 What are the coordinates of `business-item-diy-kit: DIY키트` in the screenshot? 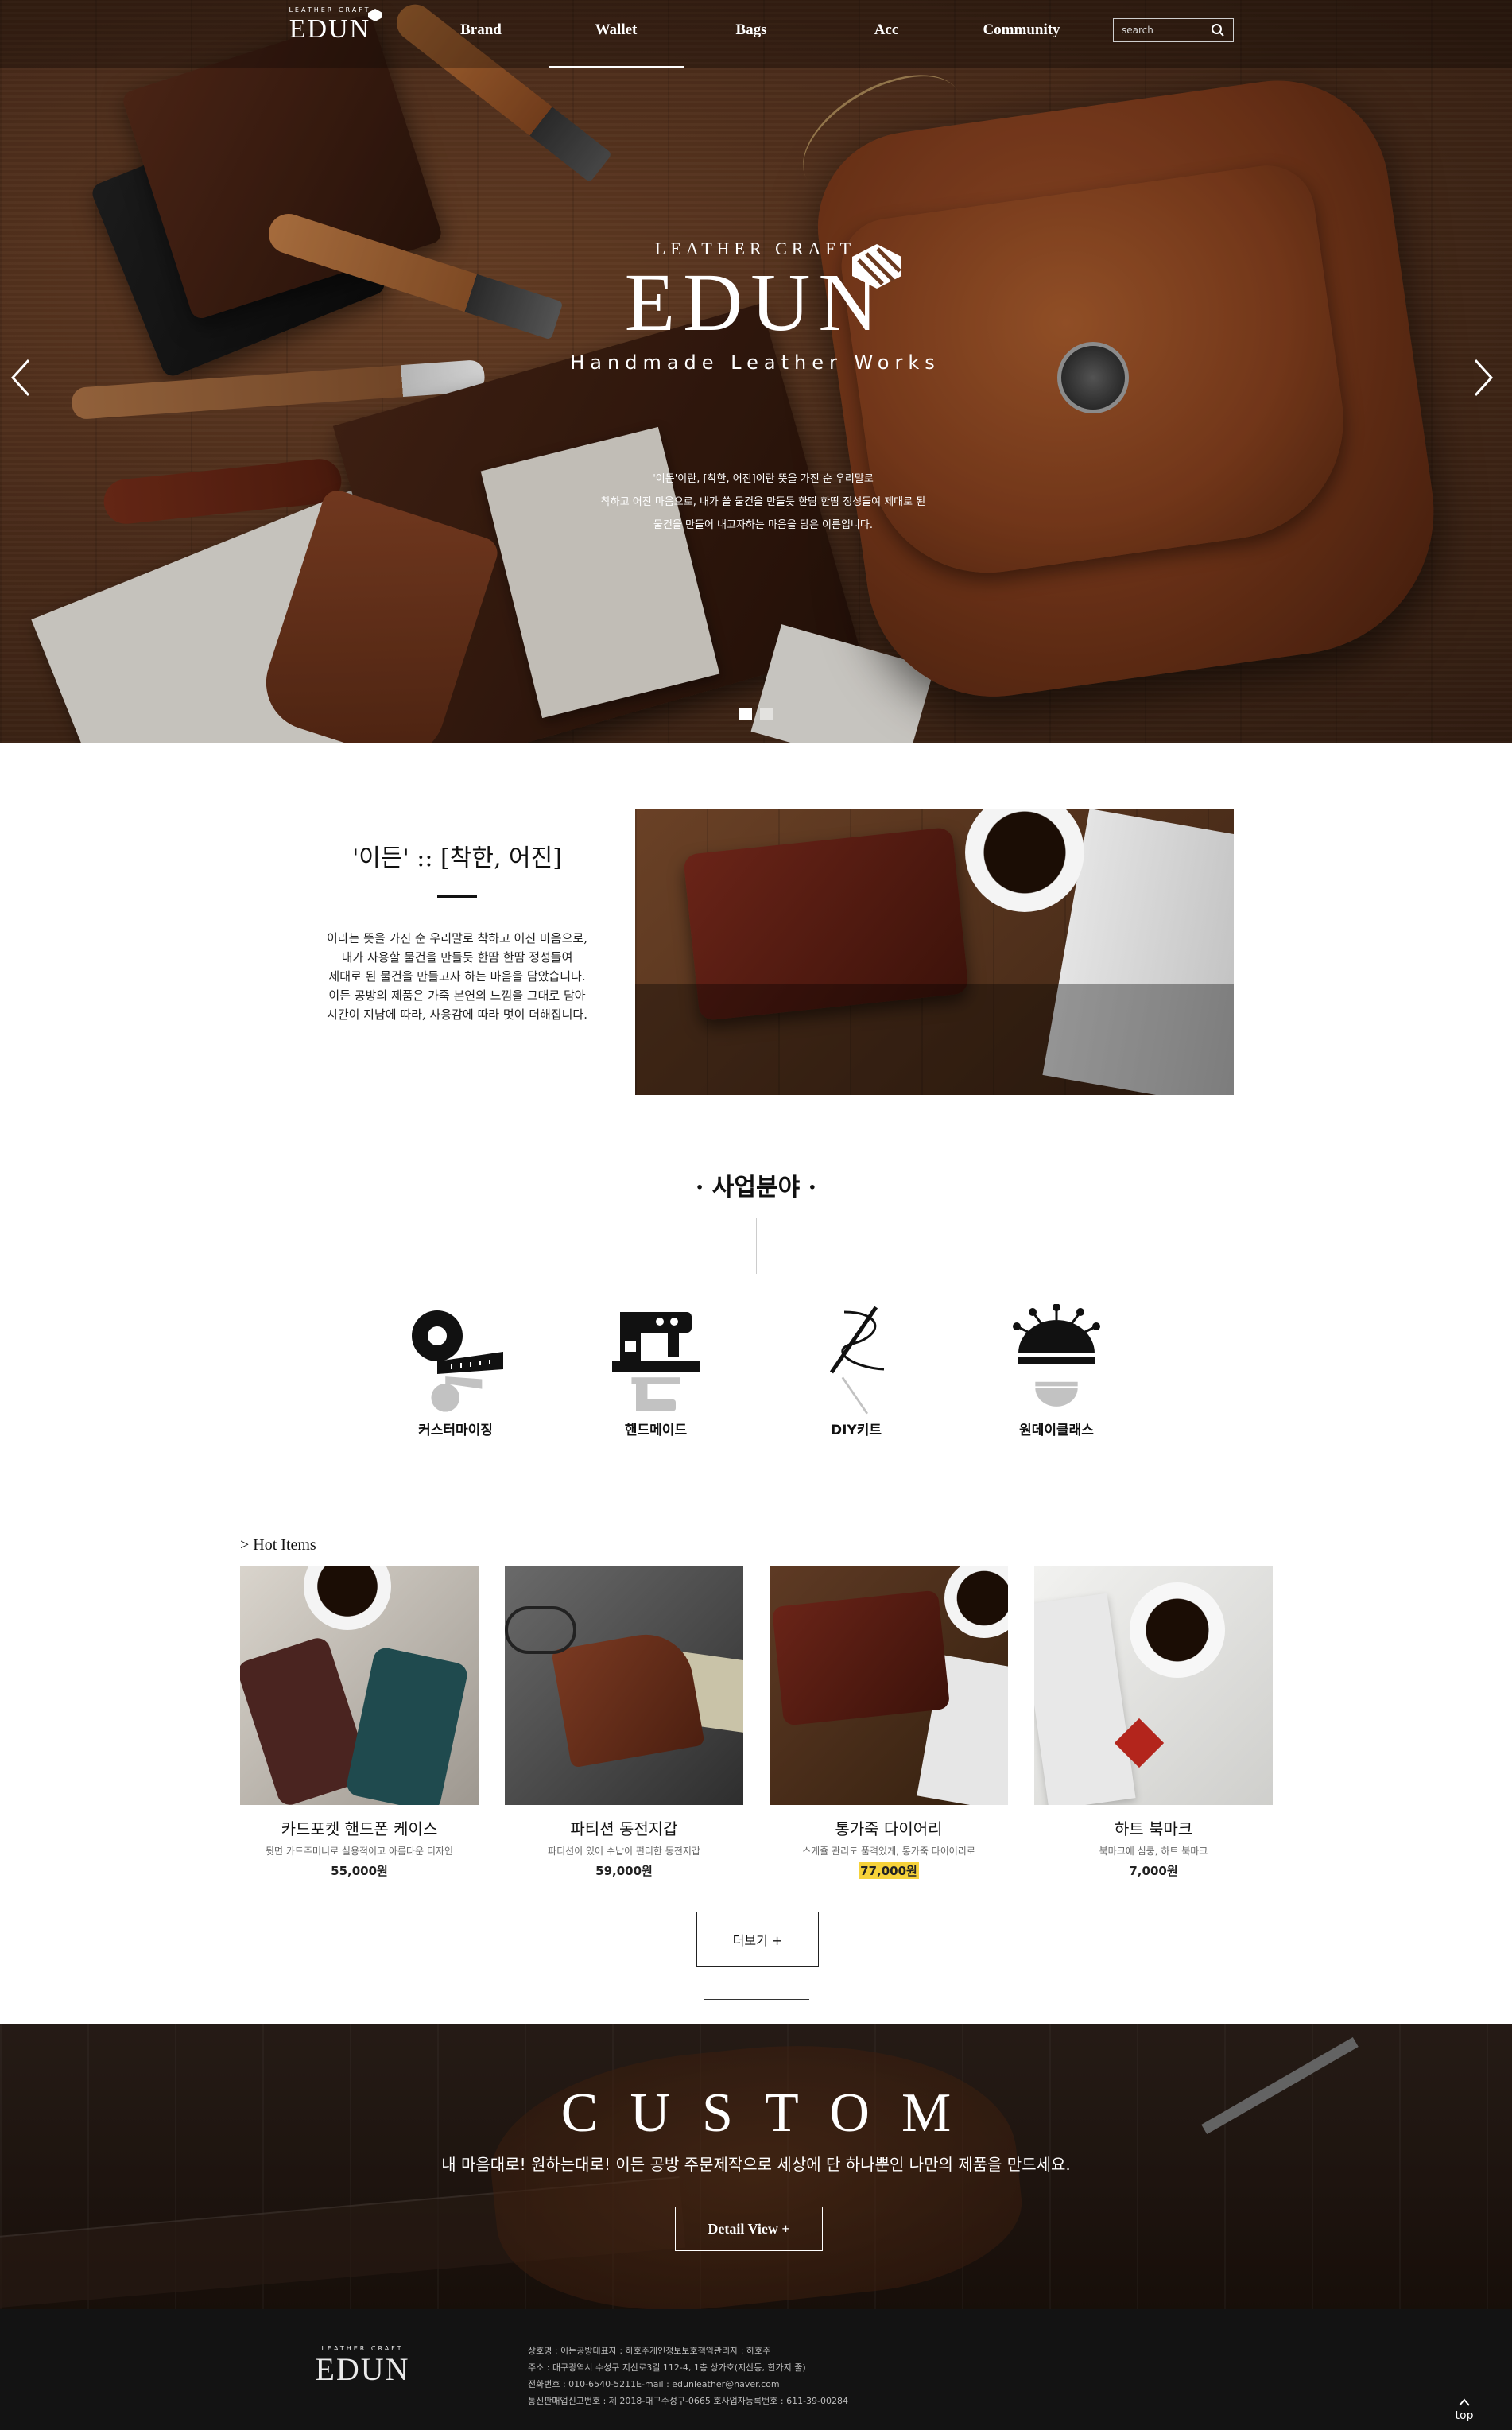 It's located at (856, 1371).